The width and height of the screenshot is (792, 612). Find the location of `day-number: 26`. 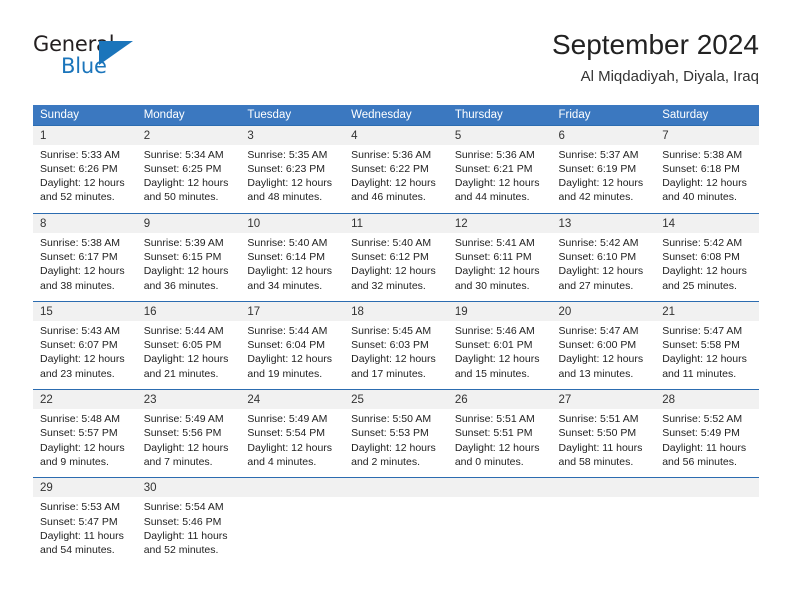

day-number: 26 is located at coordinates (499, 399).